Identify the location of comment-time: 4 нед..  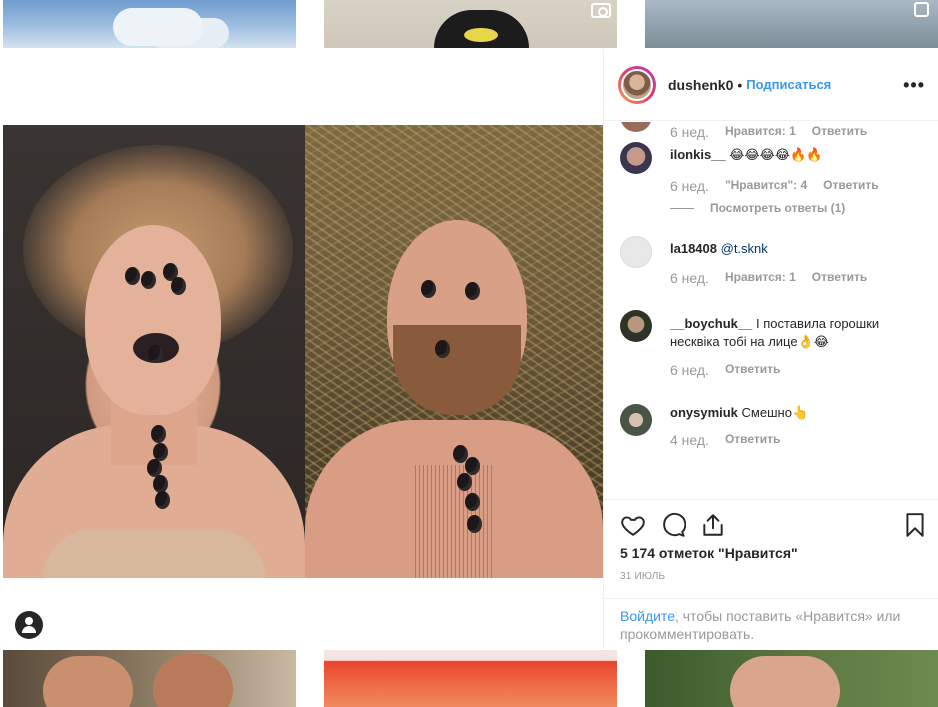
(689, 440).